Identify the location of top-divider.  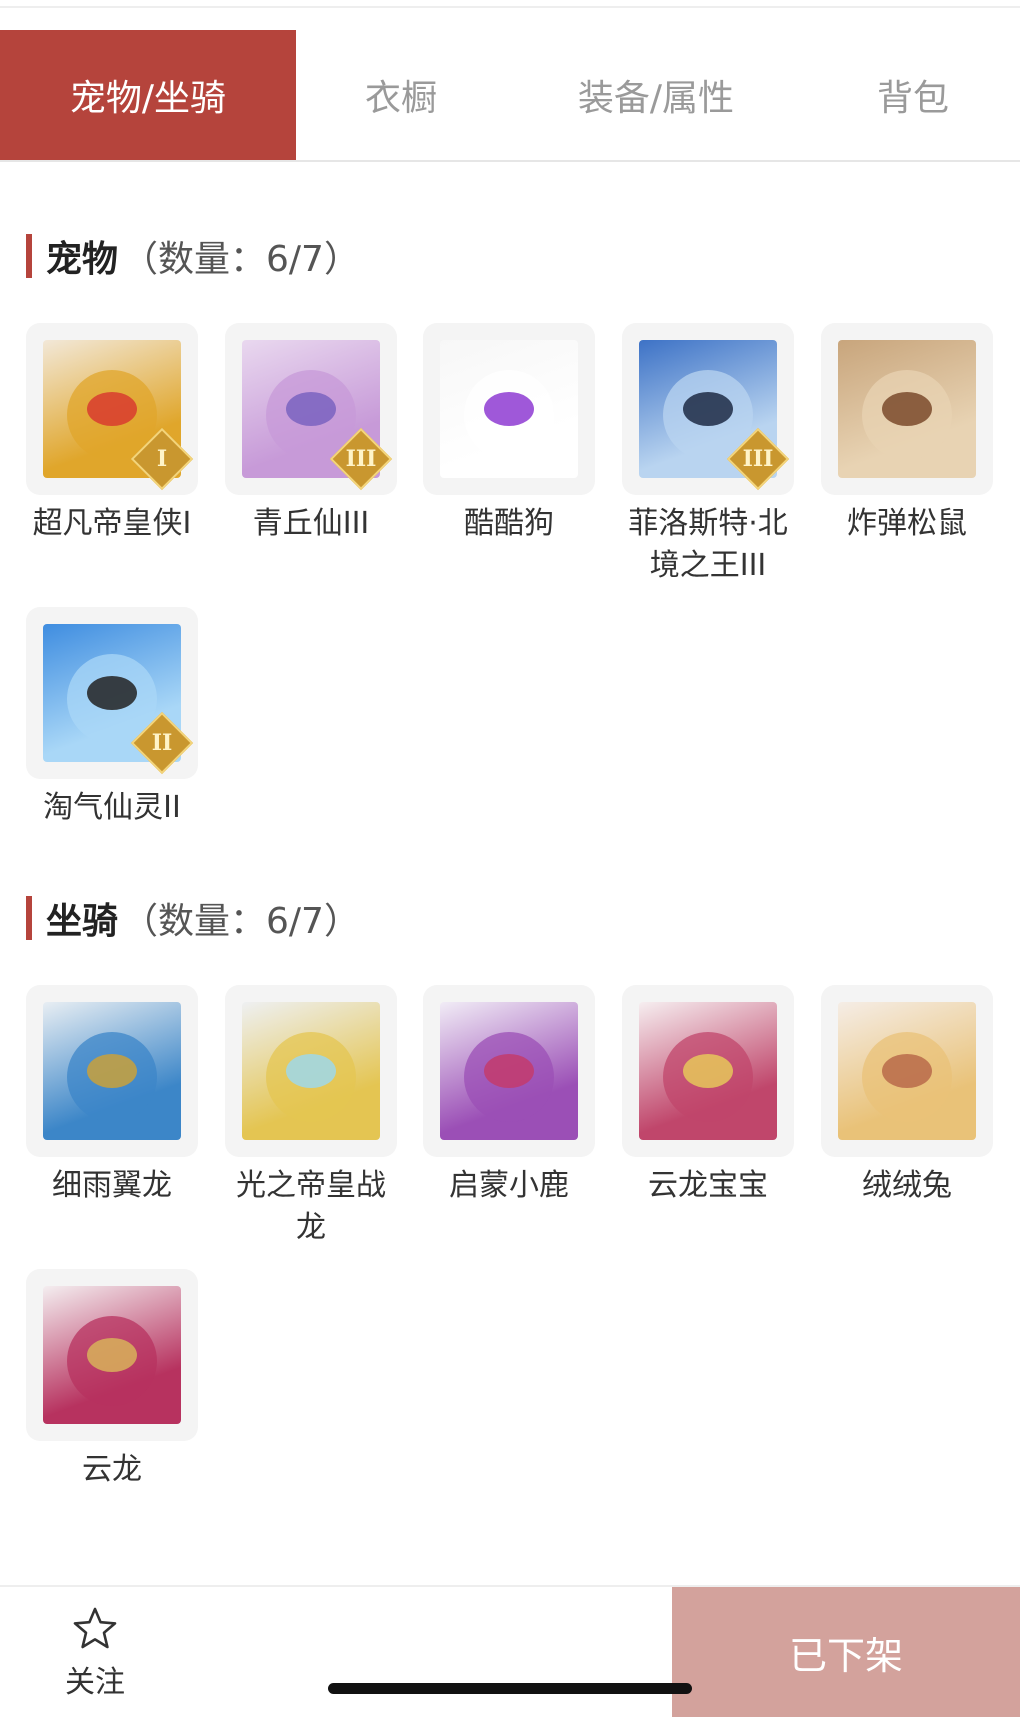
(510, 7).